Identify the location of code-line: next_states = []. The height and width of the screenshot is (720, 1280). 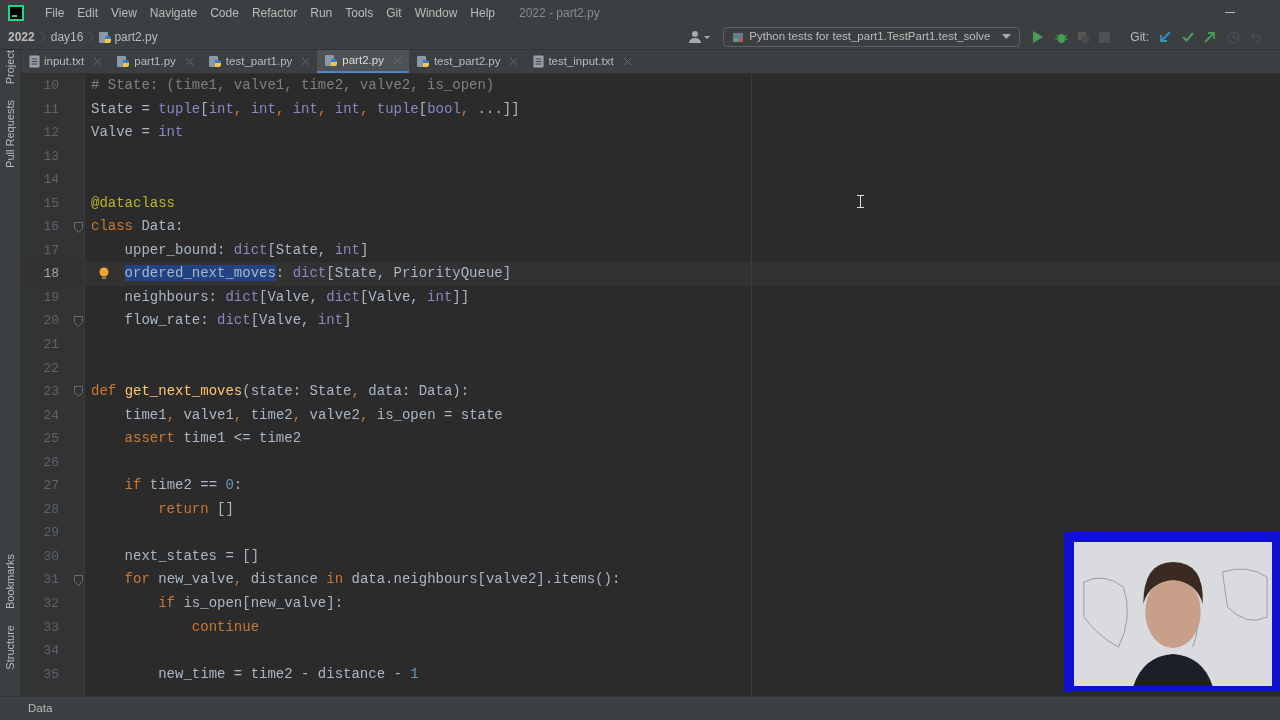
(191, 556).